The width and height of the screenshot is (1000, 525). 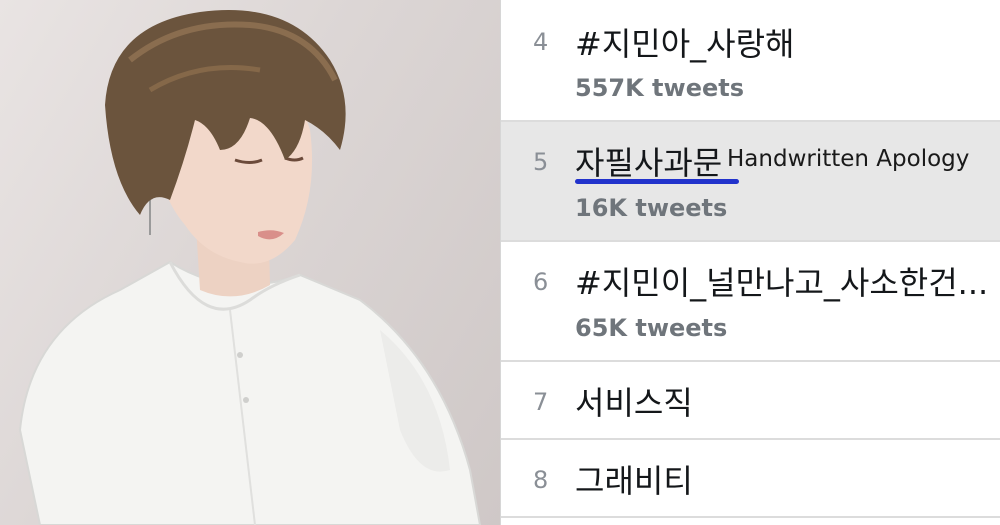 What do you see at coordinates (657, 181) in the screenshot?
I see `highlight-underline` at bounding box center [657, 181].